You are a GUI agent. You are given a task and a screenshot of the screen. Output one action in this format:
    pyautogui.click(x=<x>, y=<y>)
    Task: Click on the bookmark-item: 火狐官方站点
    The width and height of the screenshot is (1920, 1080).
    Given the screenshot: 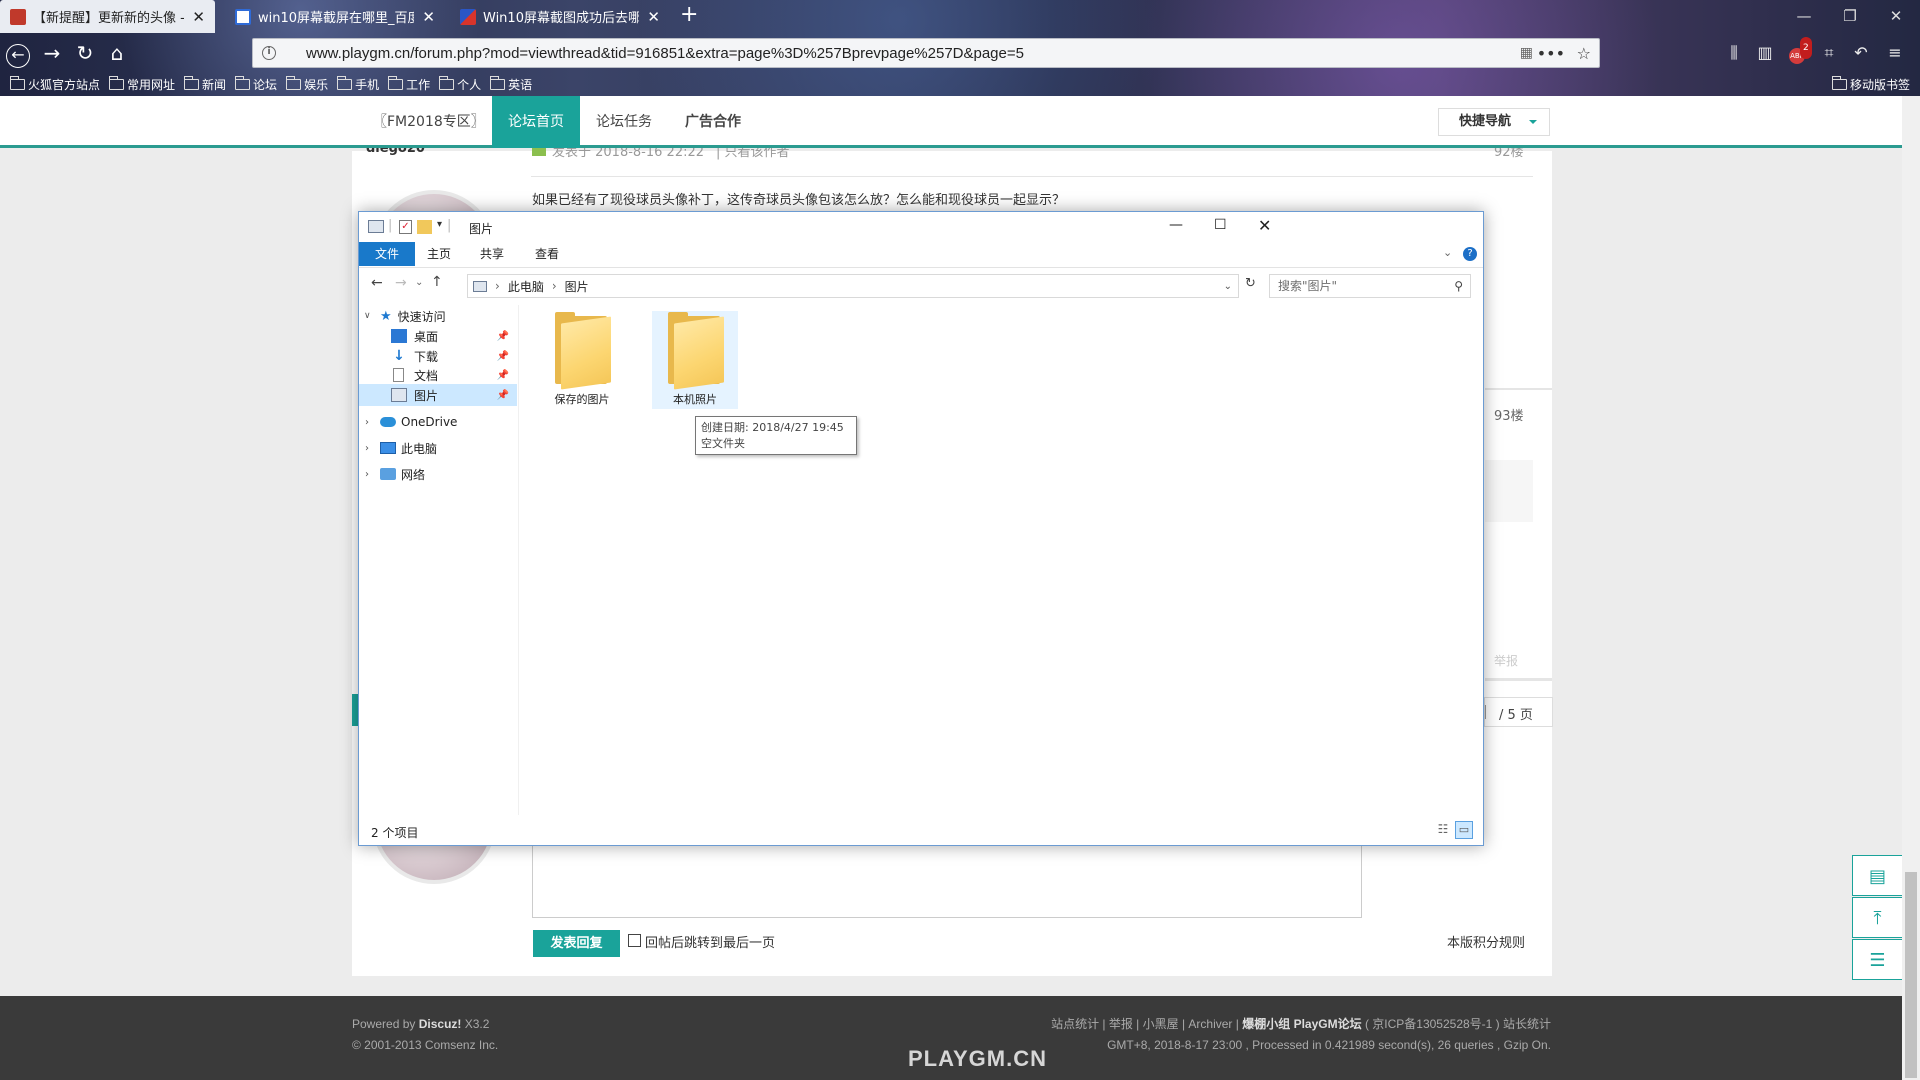 What is the action you would take?
    pyautogui.click(x=55, y=84)
    